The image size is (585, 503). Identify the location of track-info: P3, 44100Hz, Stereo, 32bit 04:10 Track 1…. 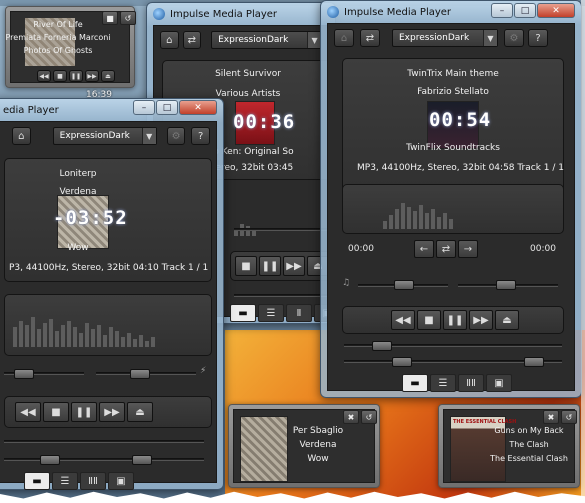
(109, 268).